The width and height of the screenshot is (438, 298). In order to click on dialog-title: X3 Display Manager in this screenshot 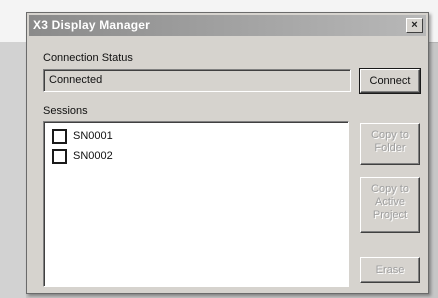, I will do `click(91, 25)`.